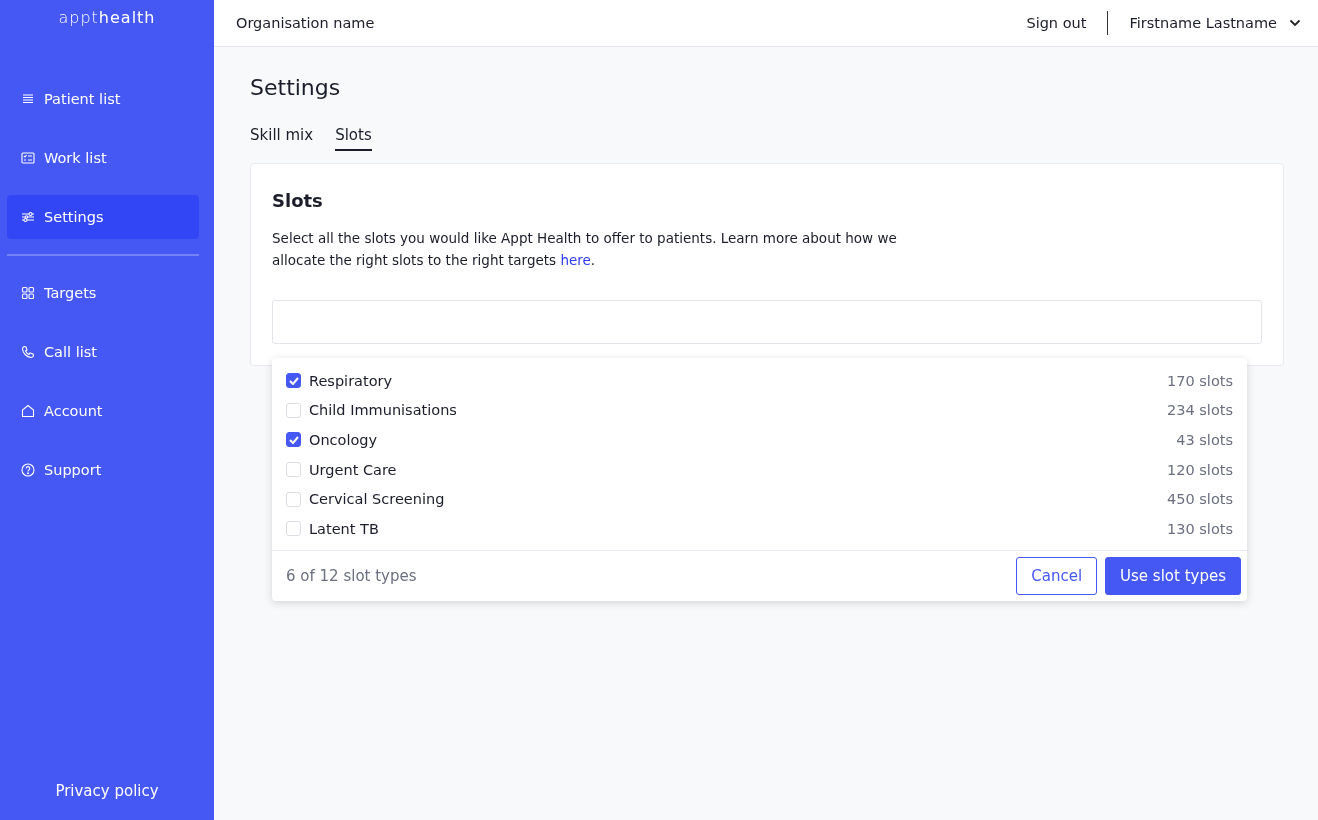 This screenshot has height=820, width=1318. What do you see at coordinates (1215, 23) in the screenshot?
I see `user-menu: Firstname Lastname` at bounding box center [1215, 23].